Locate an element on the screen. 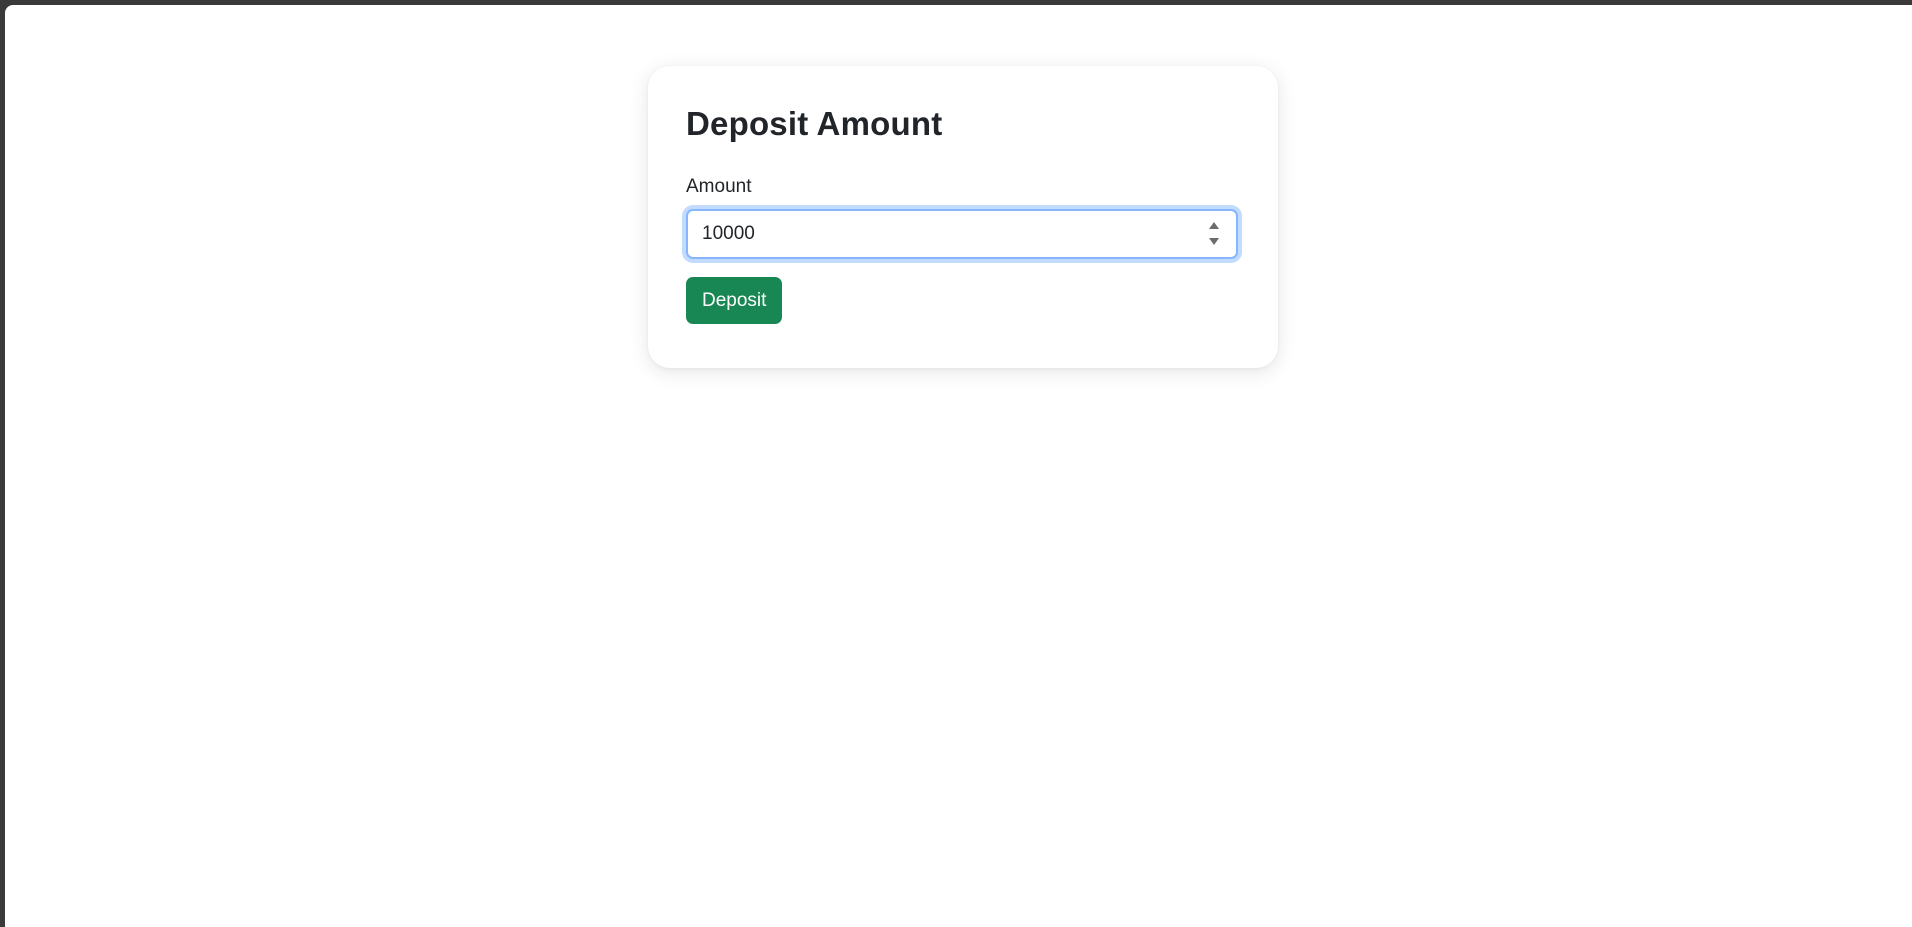 The height and width of the screenshot is (927, 1912). deposit-card: Deposit Amount Amount Deposit is located at coordinates (963, 217).